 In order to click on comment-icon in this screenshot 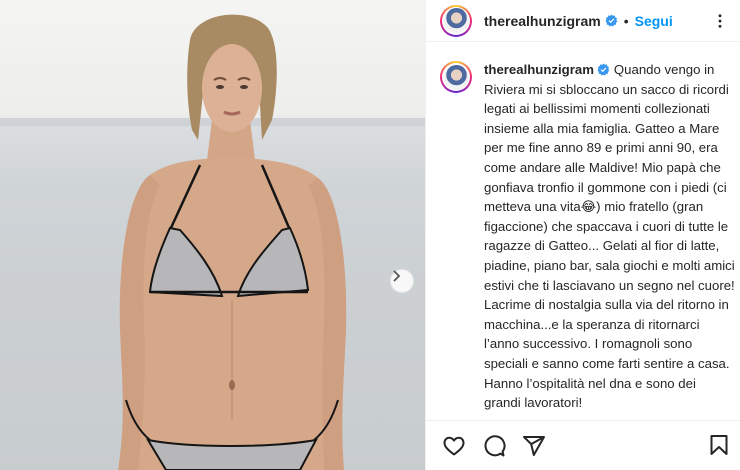, I will do `click(494, 446)`.